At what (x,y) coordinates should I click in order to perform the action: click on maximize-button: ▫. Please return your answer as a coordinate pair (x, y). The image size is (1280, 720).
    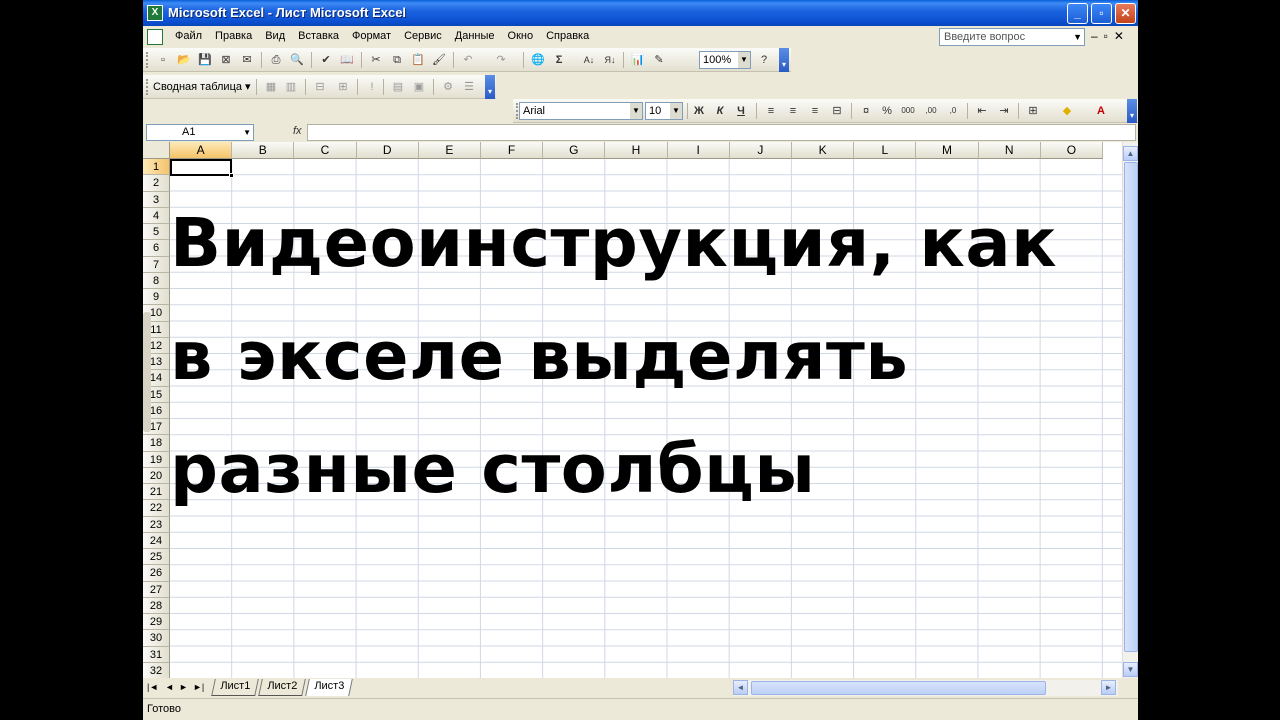
    Looking at the image, I should click on (1101, 13).